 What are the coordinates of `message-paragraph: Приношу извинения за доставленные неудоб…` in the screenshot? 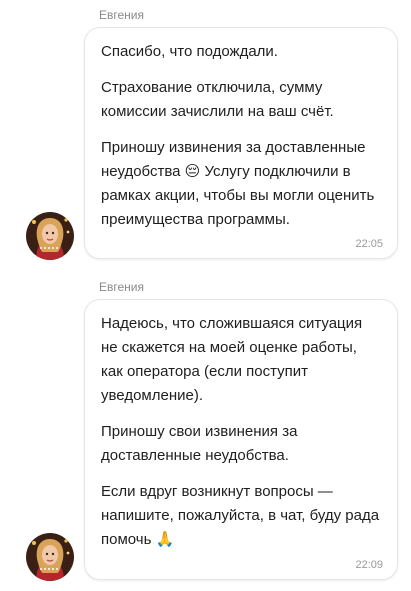 It's located at (238, 183).